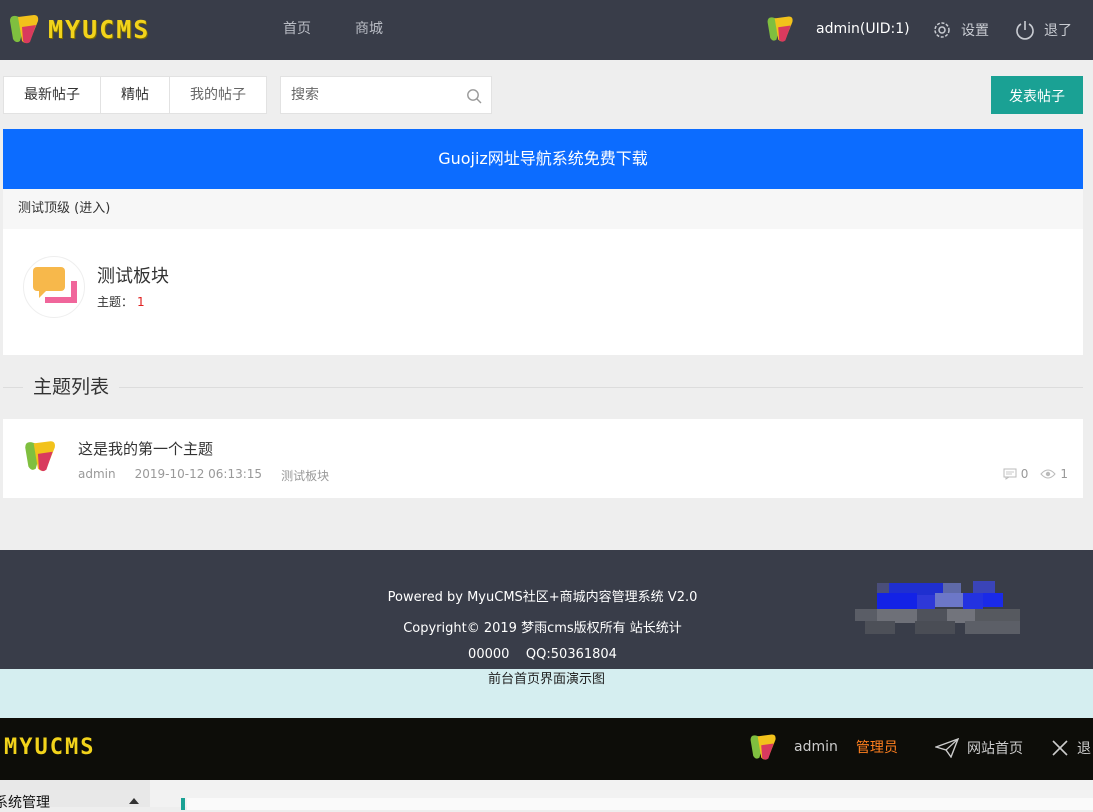 The image size is (1093, 812). Describe the element at coordinates (542, 654) in the screenshot. I see `footer-contact: 00000 QQ:50361804` at that location.